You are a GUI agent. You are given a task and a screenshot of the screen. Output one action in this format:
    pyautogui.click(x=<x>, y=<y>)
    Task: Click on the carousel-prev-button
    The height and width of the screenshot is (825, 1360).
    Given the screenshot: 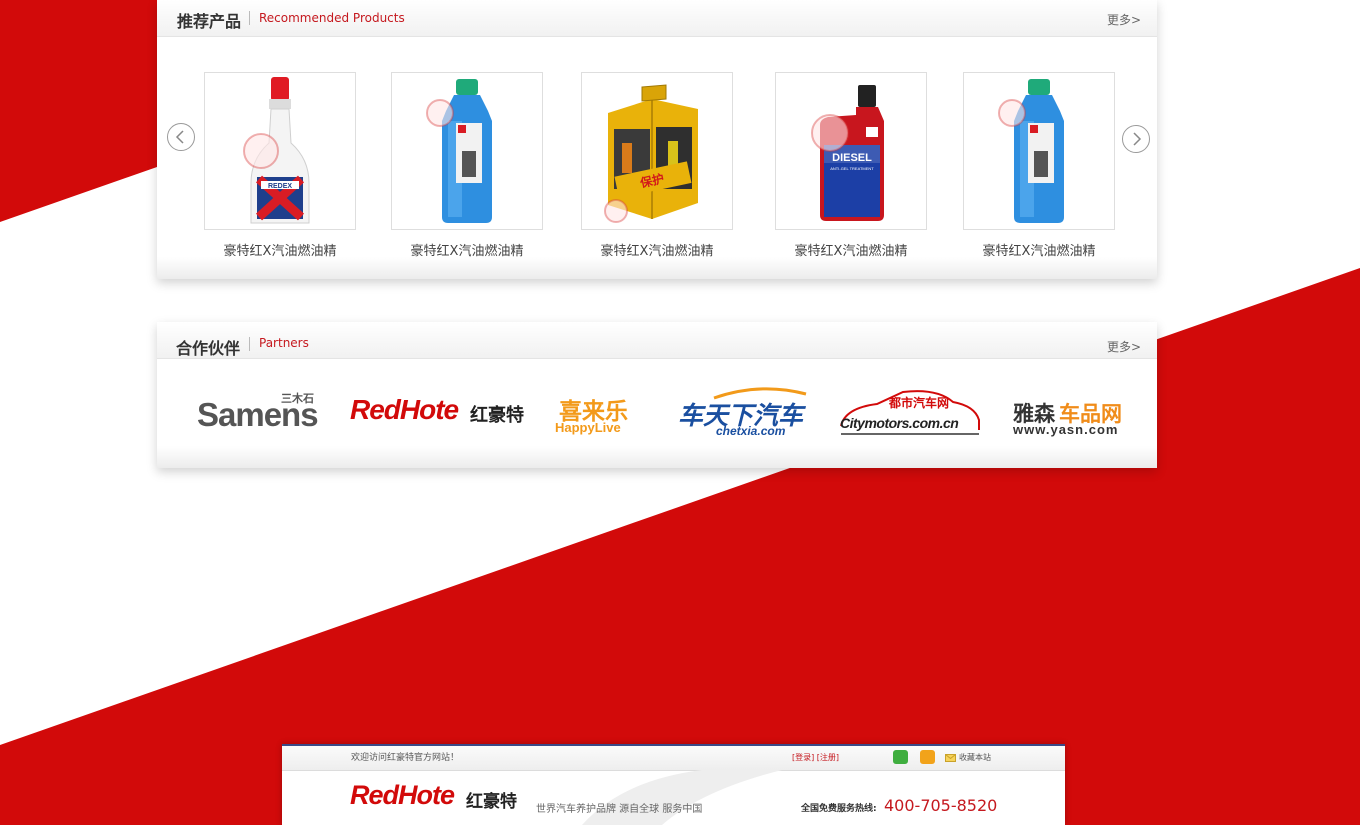 What is the action you would take?
    pyautogui.click(x=181, y=137)
    